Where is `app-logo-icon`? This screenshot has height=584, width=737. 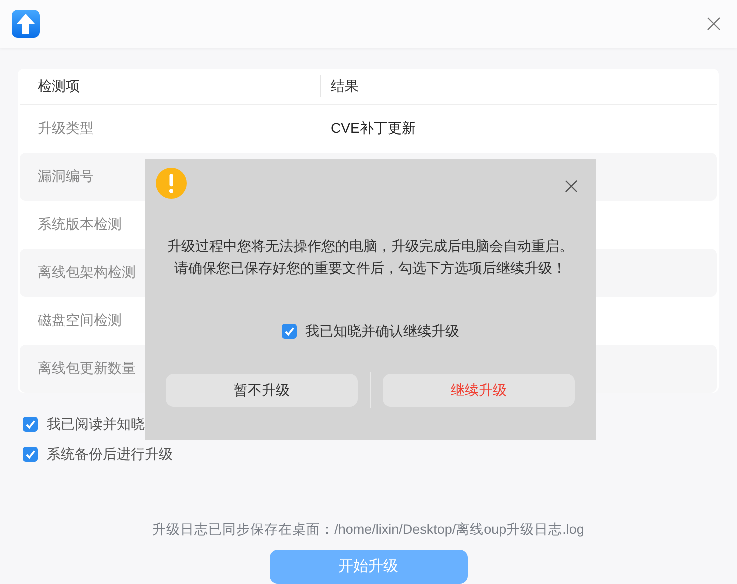 app-logo-icon is located at coordinates (26, 24).